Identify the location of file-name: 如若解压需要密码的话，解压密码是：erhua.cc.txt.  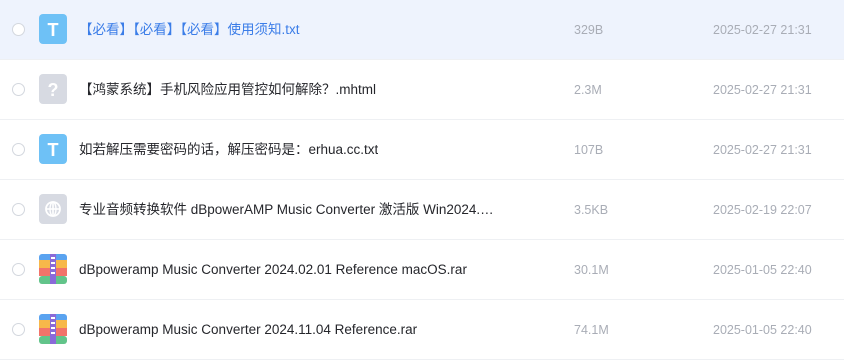
(228, 150).